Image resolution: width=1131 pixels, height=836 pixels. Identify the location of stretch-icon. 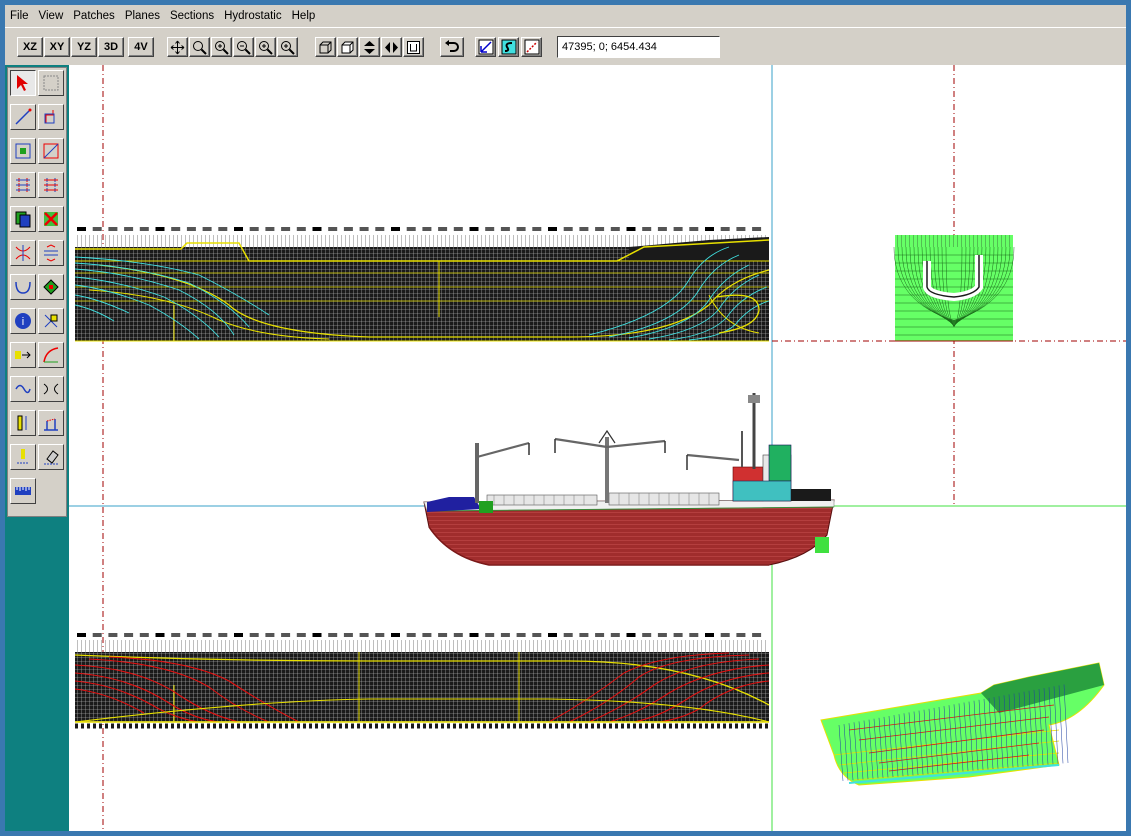
(51, 253).